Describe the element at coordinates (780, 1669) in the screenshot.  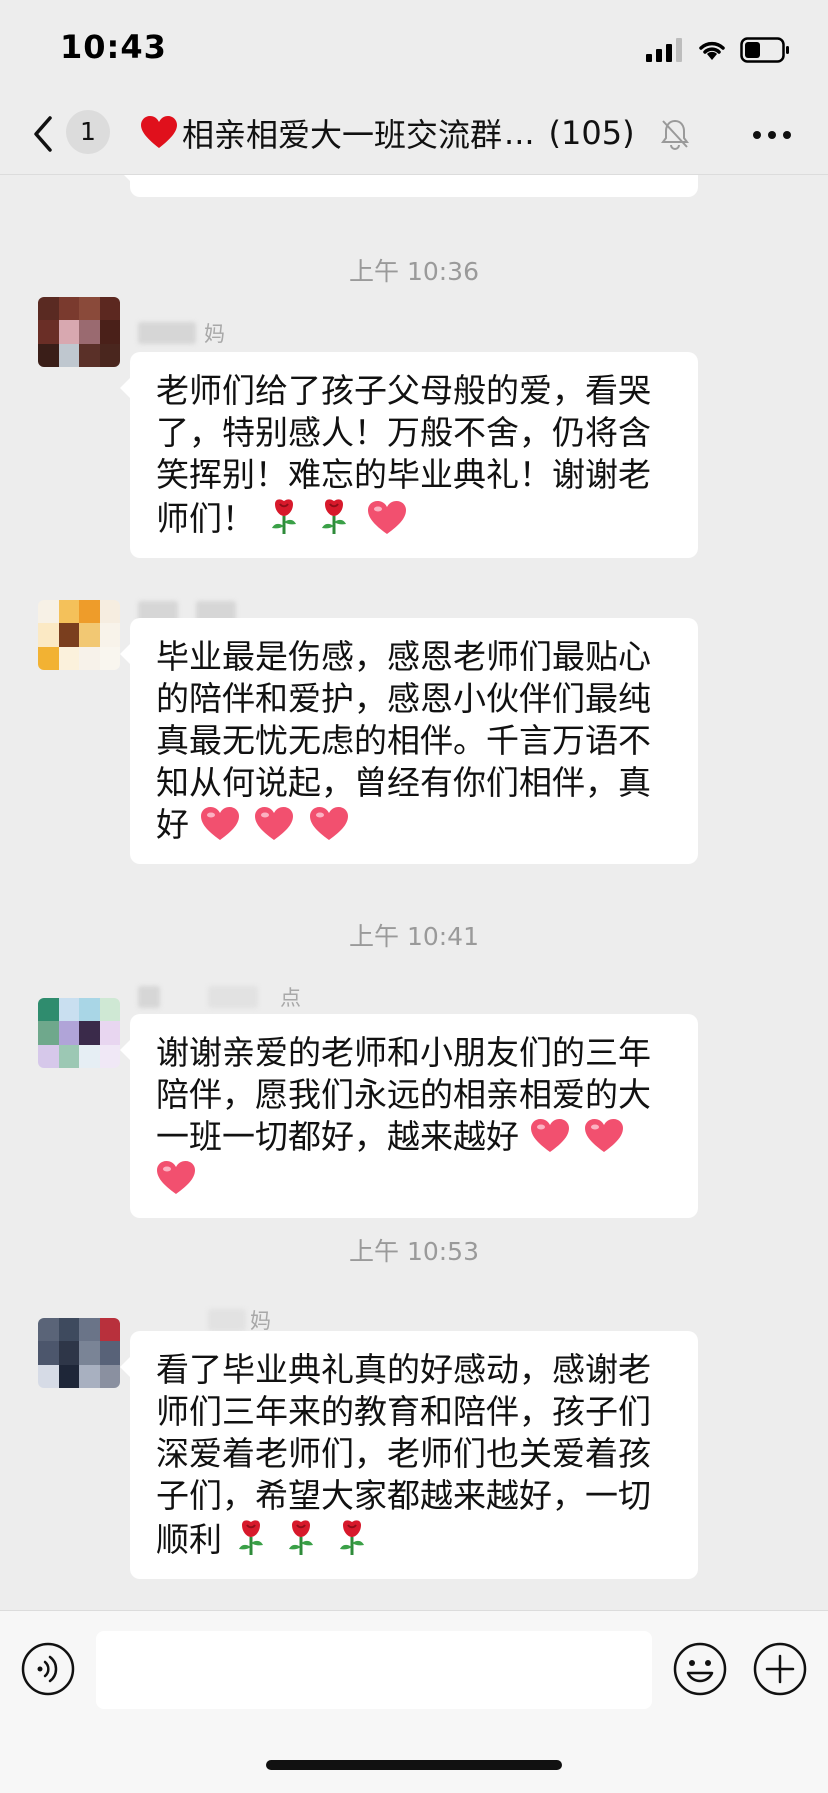
I see `add-attachment-icon` at that location.